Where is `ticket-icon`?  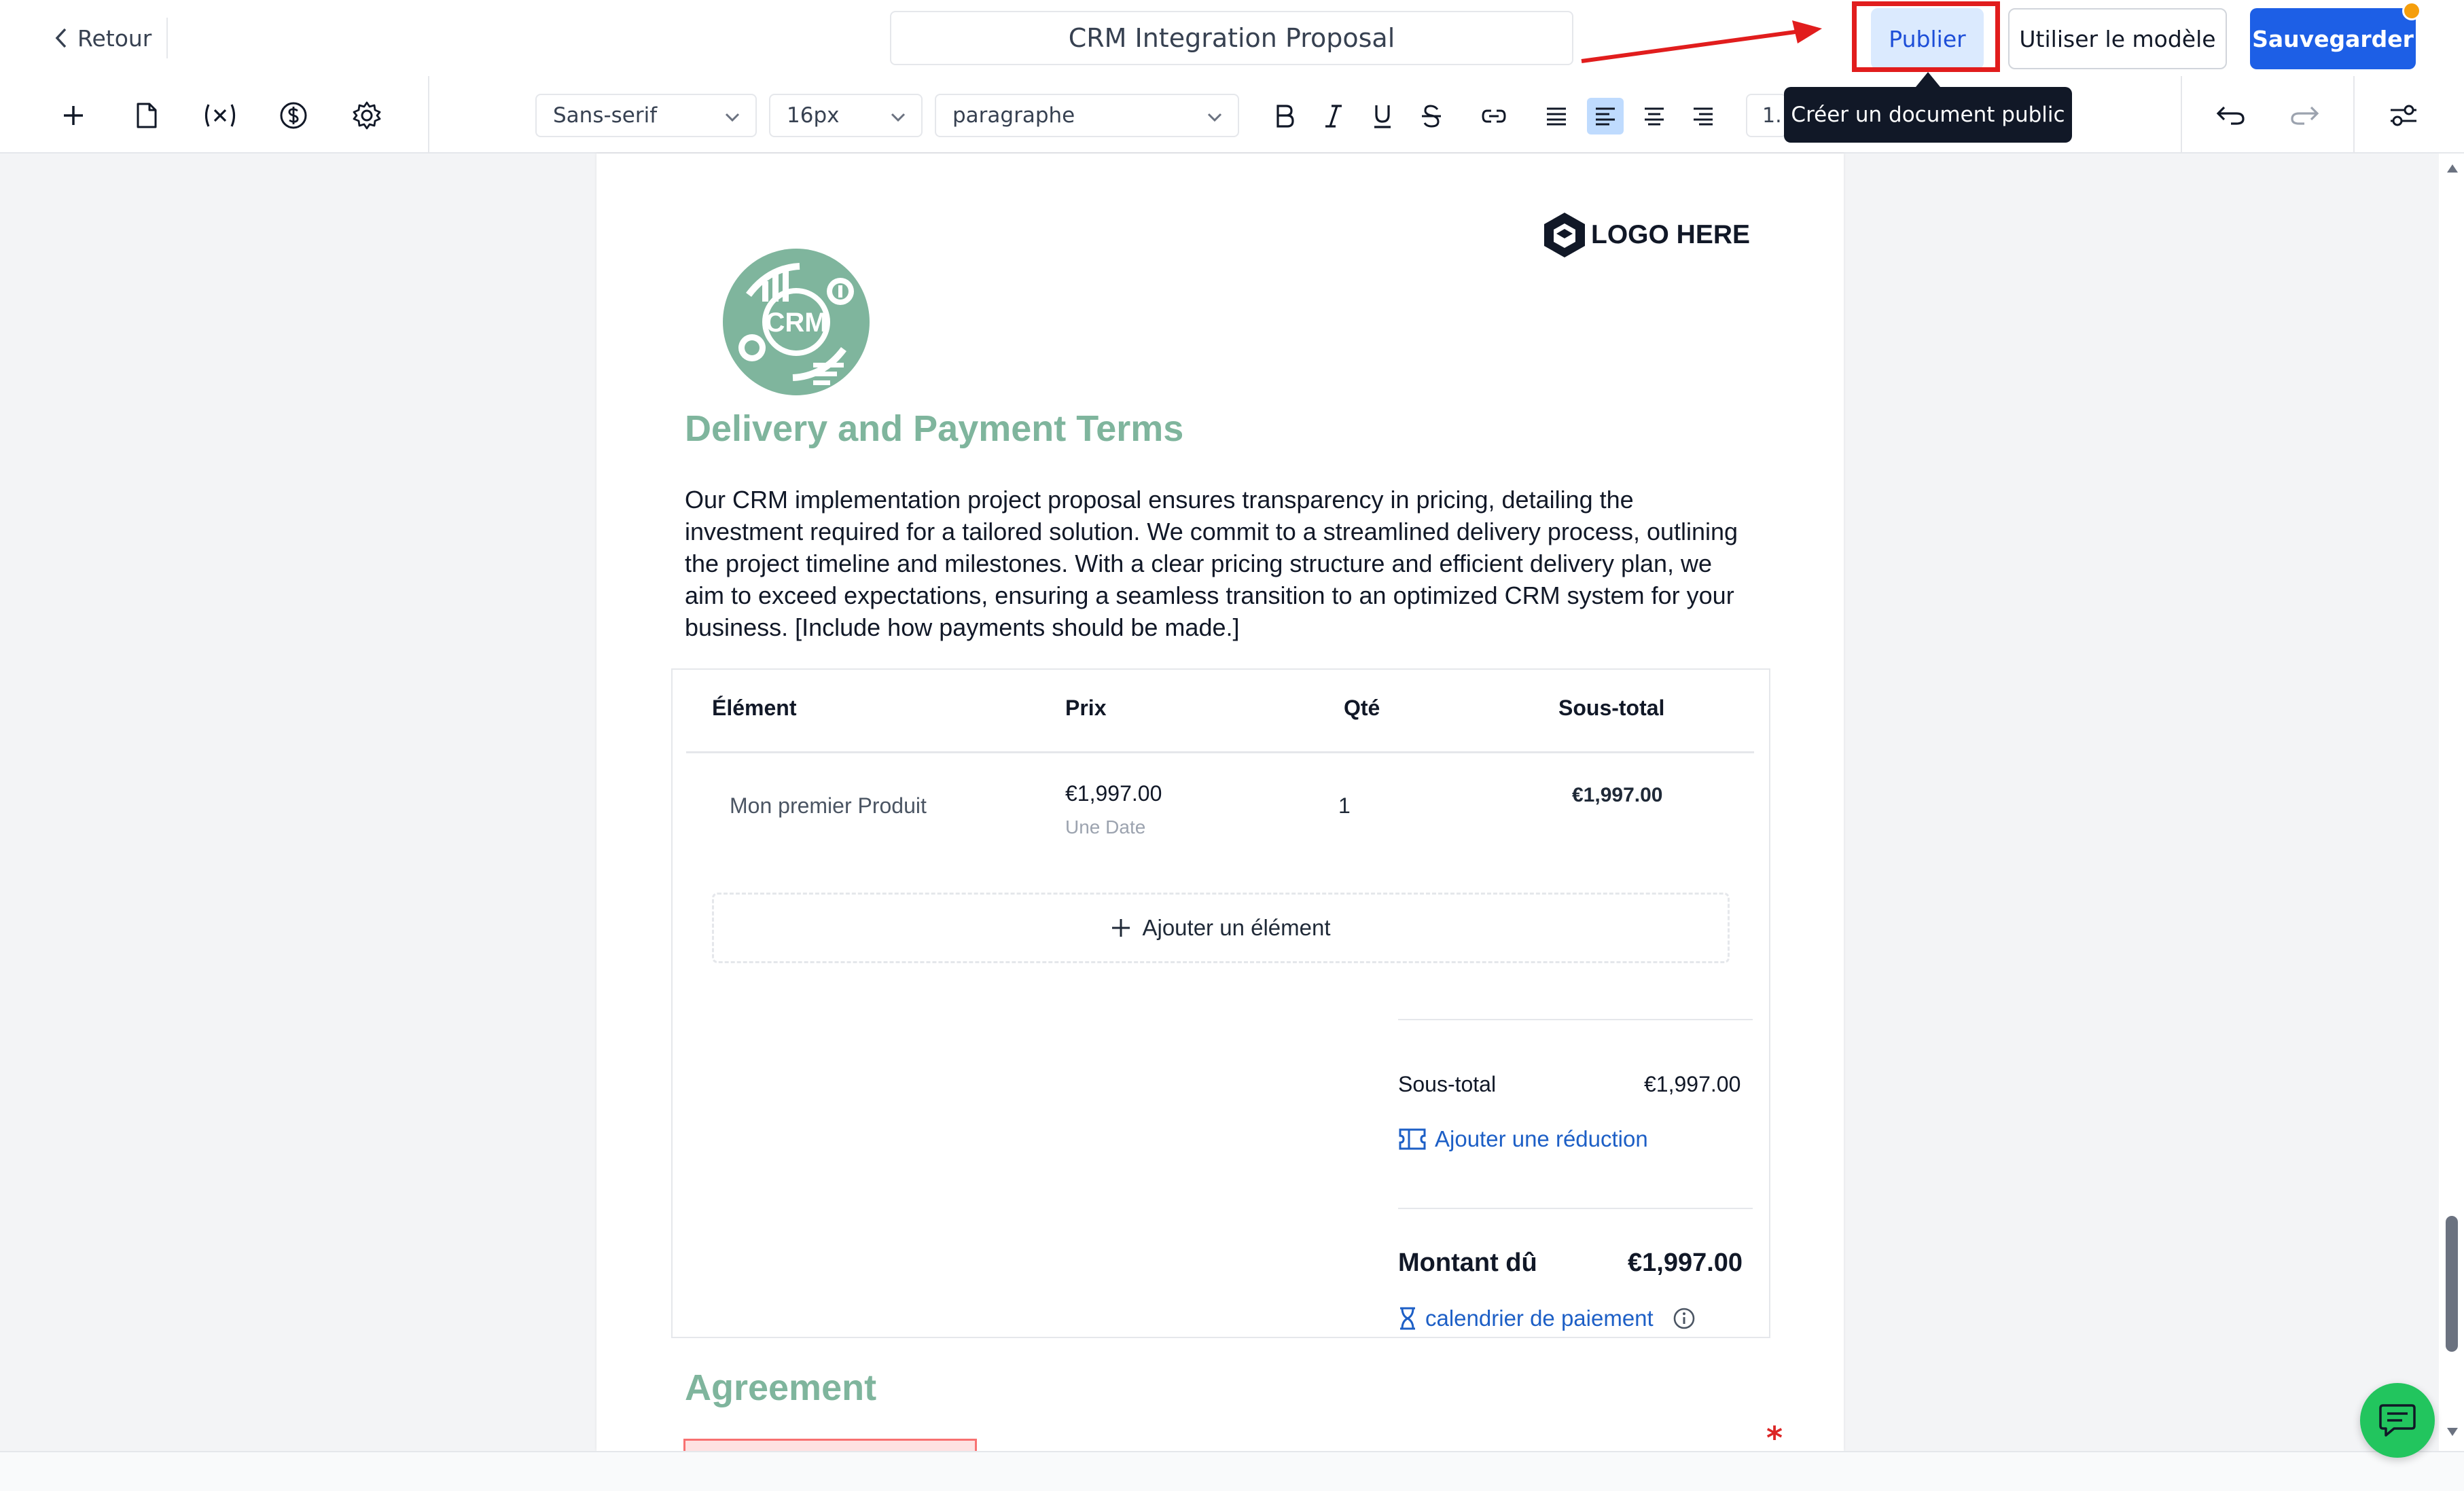
ticket-icon is located at coordinates (1412, 1140).